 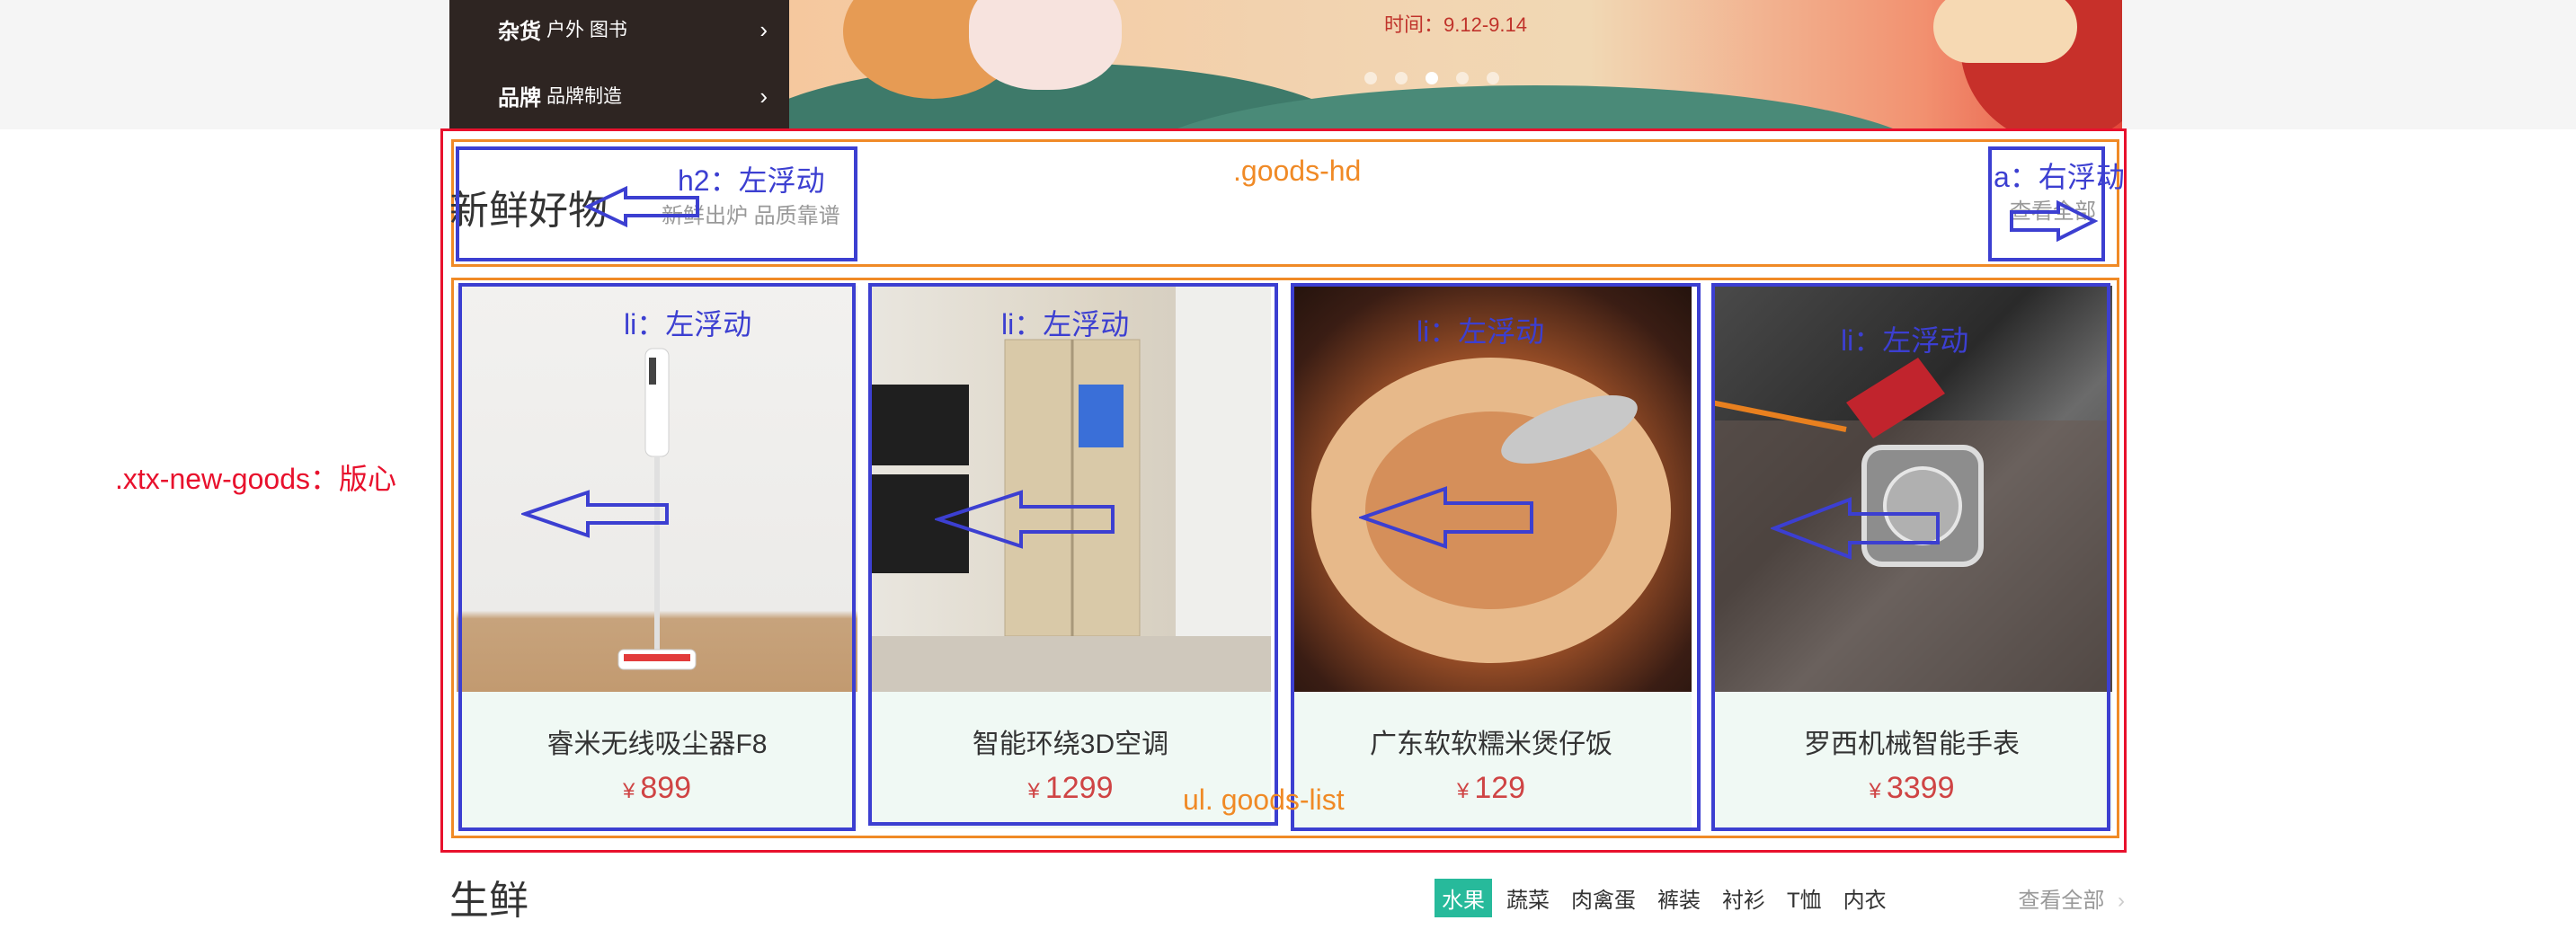 I want to click on annotation-container-label: .xtx-new-goods：版心, so click(x=256, y=479).